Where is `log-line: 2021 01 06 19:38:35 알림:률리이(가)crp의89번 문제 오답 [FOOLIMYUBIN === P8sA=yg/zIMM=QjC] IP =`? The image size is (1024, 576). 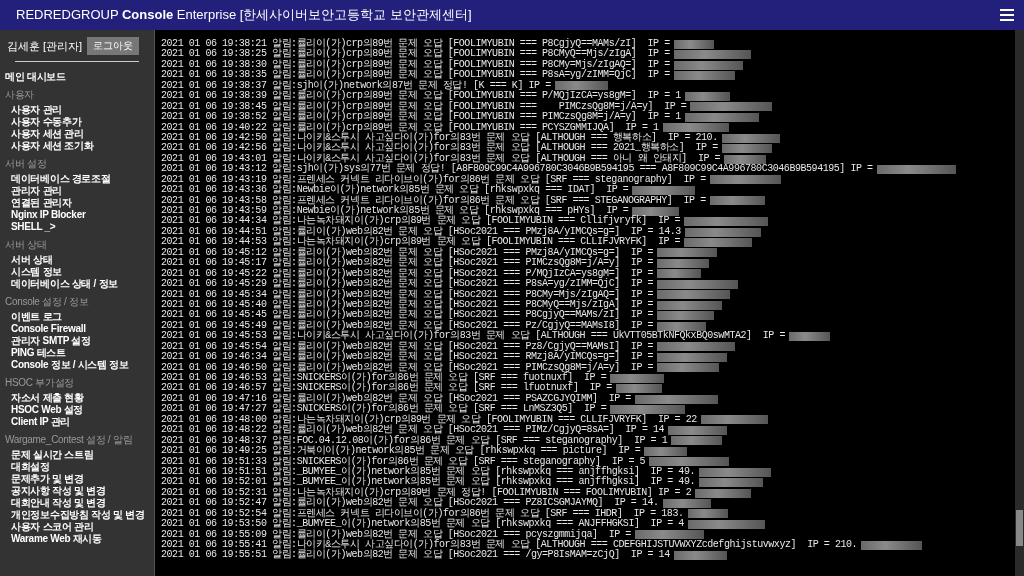 log-line: 2021 01 06 19:38:35 알림:률리이(가)crp의89번 문제 오답 [FOOLIMYUBIN === P8sA=yg/zIMM=QjC] IP = is located at coordinates (415, 75).